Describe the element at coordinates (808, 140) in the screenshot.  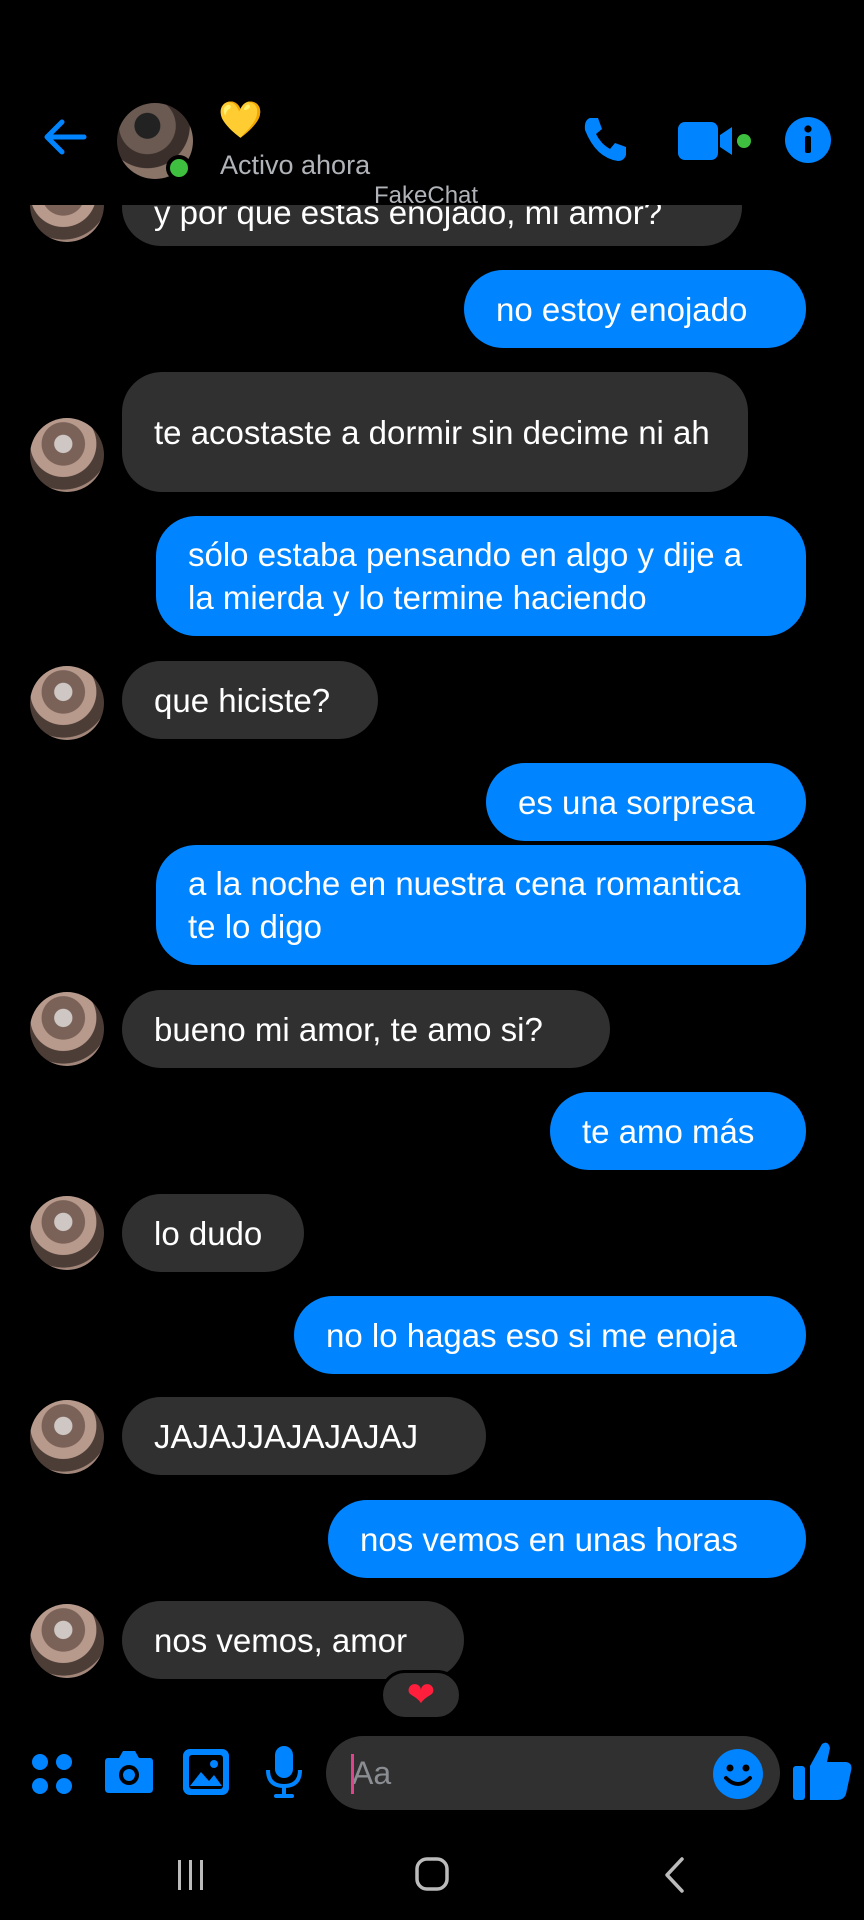
I see `info-icon` at that location.